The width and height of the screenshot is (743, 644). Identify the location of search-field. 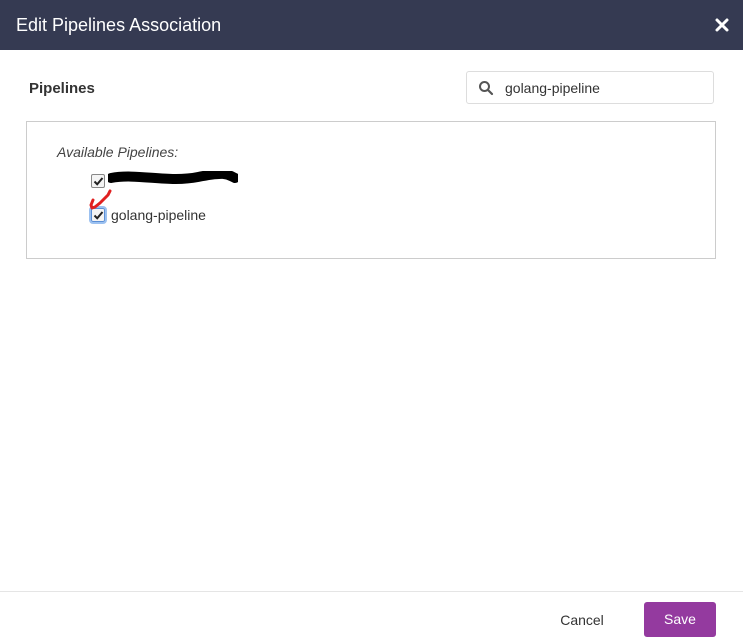
(590, 87).